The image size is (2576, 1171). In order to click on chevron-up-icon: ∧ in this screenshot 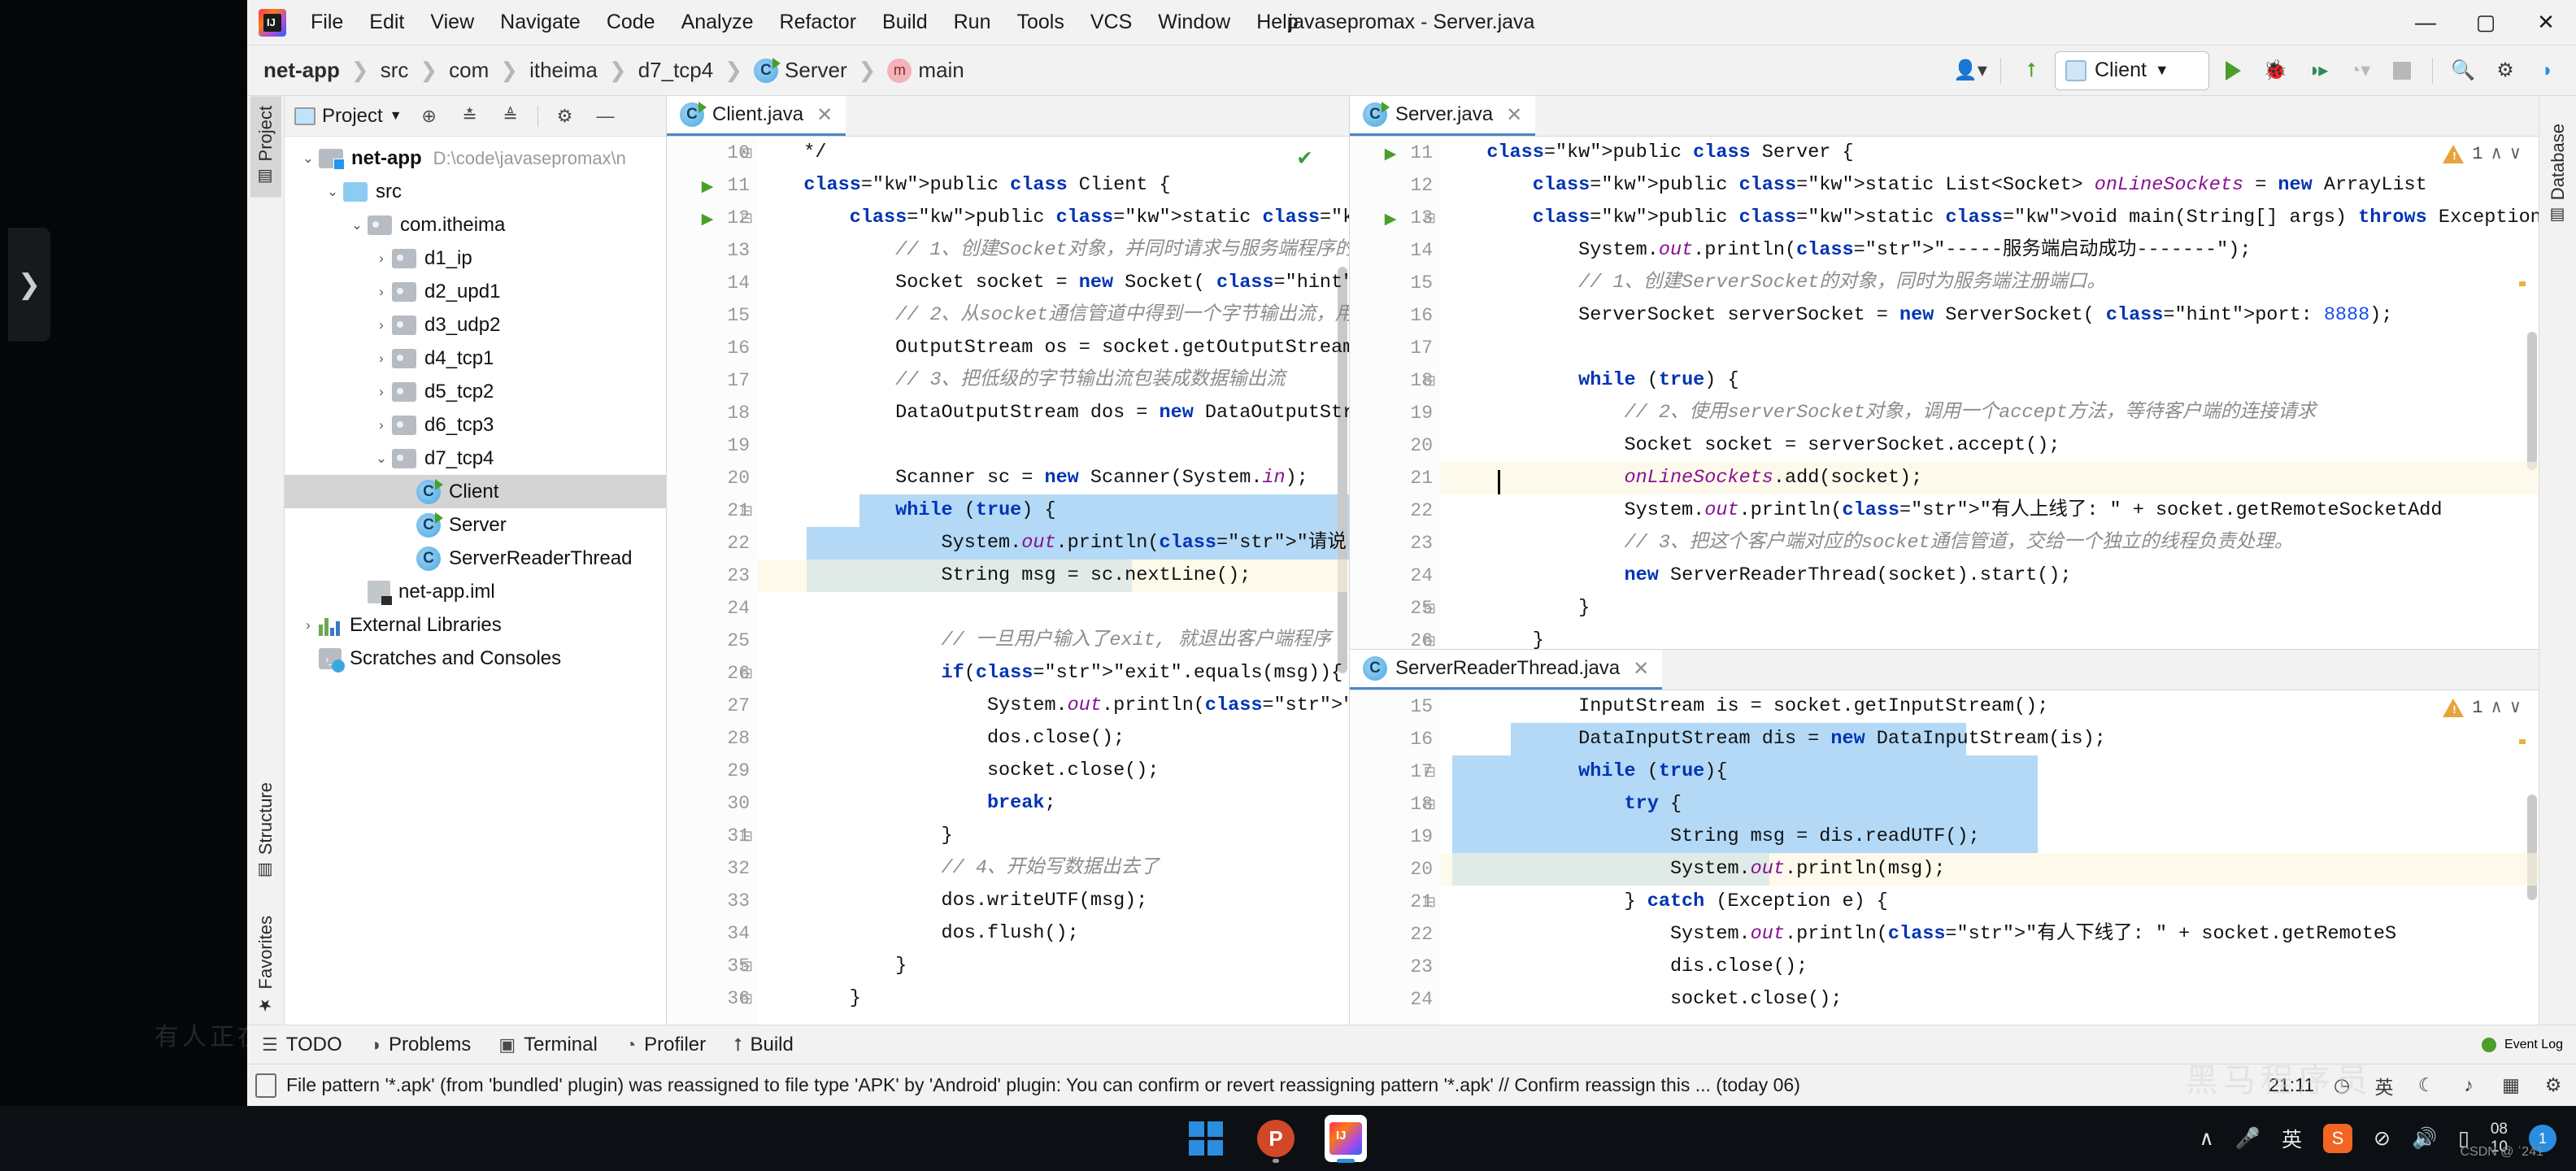, I will do `click(2496, 707)`.